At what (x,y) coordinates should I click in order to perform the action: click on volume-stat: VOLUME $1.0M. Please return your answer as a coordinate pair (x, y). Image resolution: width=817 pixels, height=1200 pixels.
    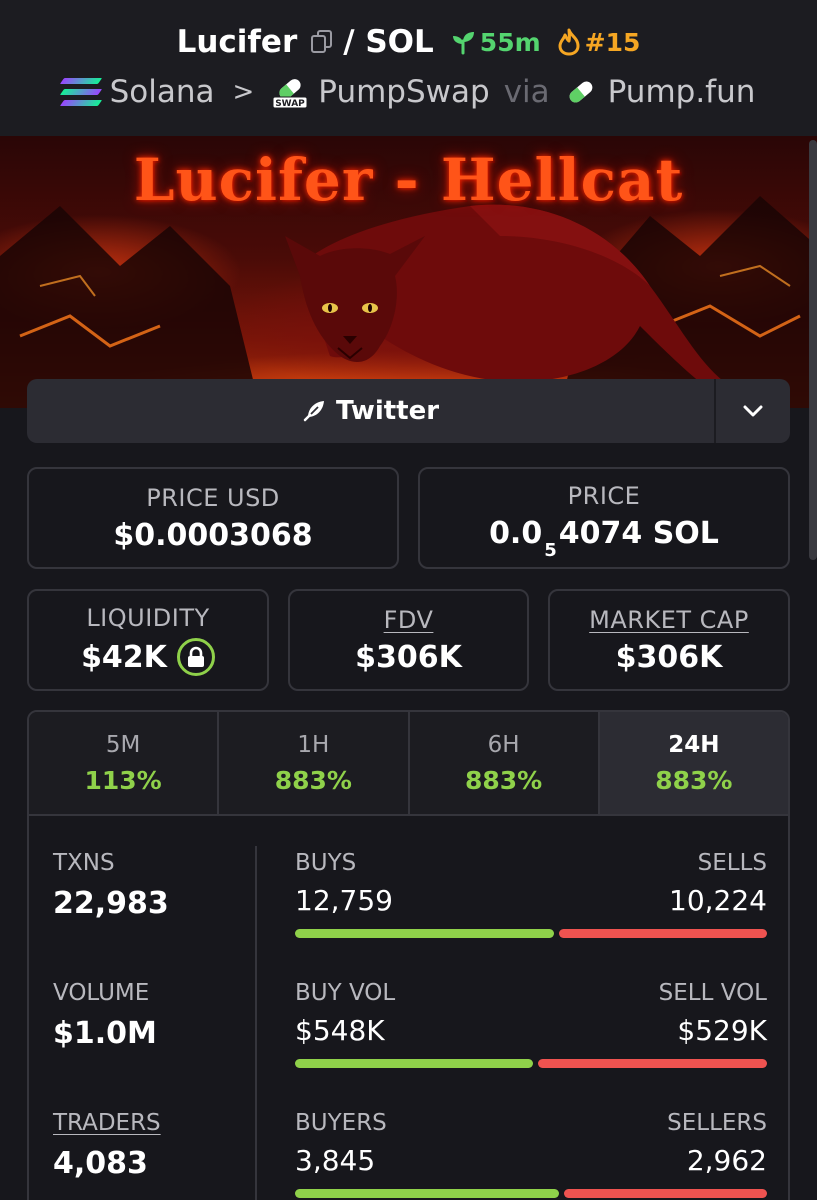
    Looking at the image, I should click on (105, 1015).